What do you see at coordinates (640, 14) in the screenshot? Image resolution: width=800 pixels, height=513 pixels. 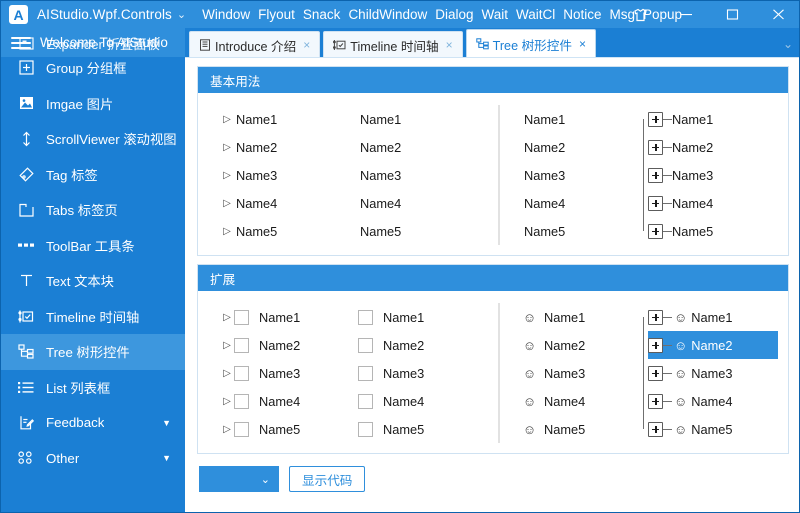 I see `shirt-icon` at bounding box center [640, 14].